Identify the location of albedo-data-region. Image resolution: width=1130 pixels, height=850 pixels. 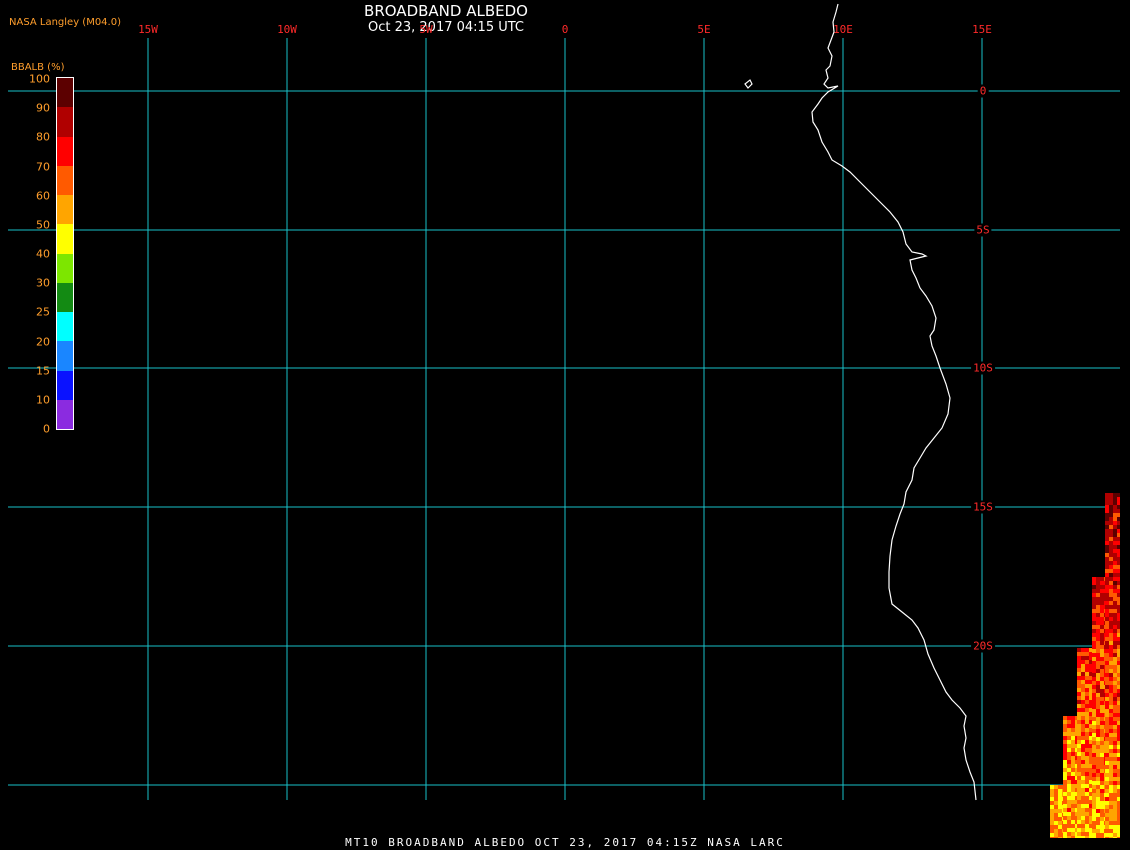
(1085, 665).